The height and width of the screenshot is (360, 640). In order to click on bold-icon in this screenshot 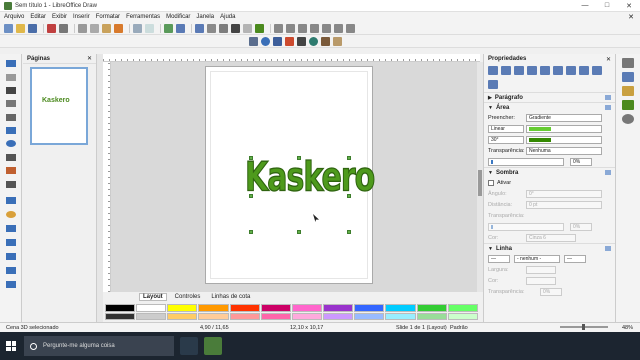, I will do `click(584, 70)`.